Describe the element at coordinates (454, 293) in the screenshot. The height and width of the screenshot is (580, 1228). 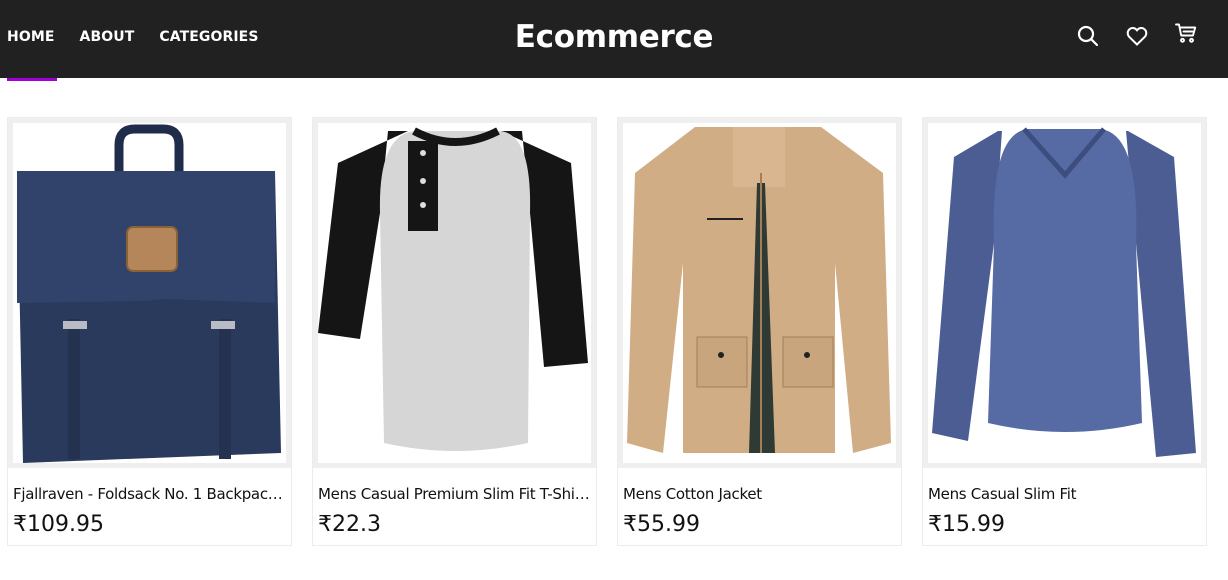
I see `product-image-tshirt` at that location.